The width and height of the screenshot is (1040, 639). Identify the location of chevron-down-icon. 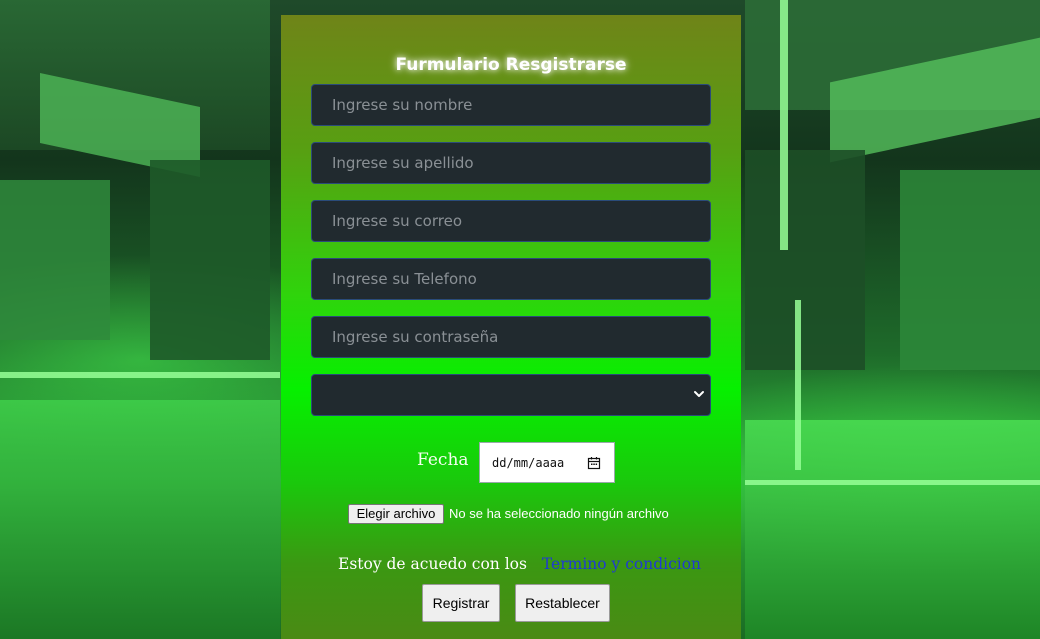
(699, 394).